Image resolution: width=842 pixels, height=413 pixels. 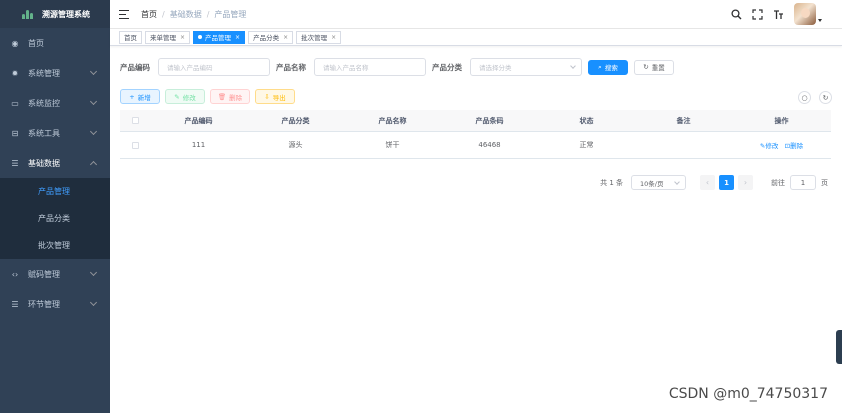 What do you see at coordinates (658, 68) in the screenshot?
I see `reset-button-label: 重置` at bounding box center [658, 68].